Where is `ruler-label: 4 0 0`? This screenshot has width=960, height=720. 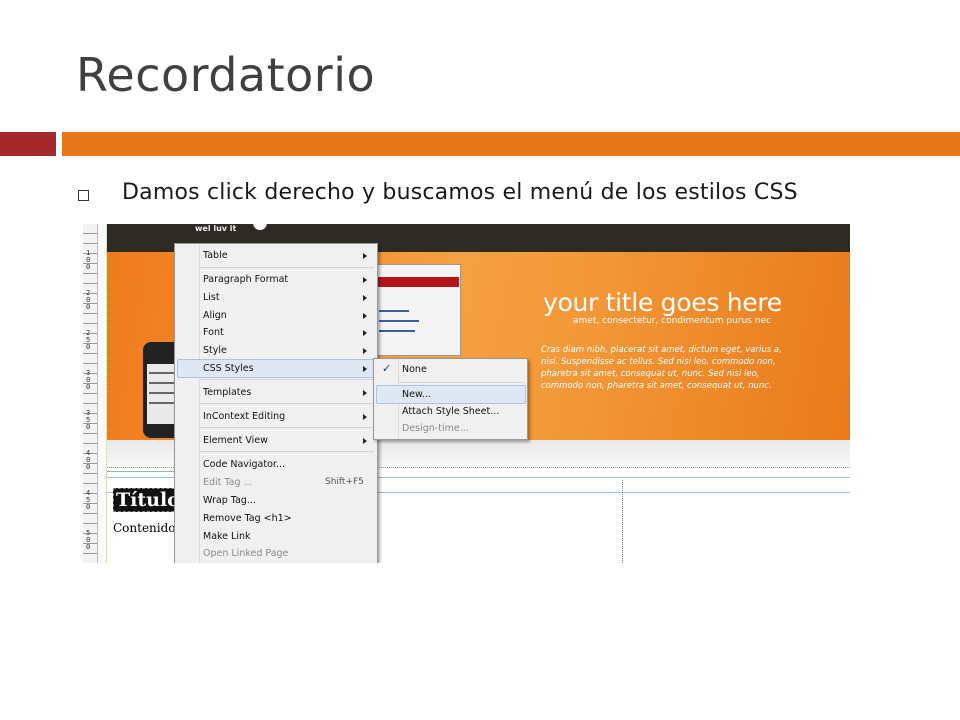 ruler-label: 4 0 0 is located at coordinates (88, 460).